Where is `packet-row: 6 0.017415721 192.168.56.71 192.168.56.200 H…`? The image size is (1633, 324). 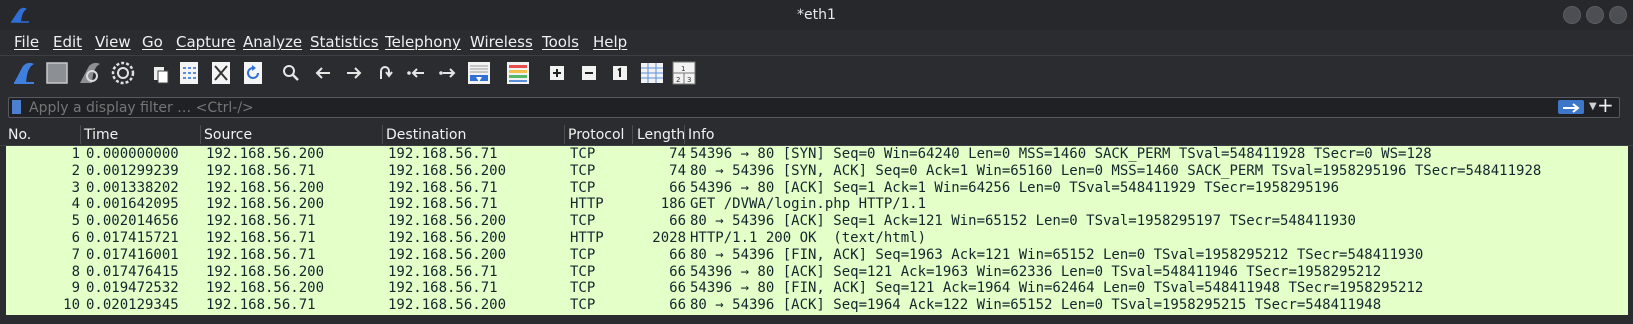 packet-row: 6 0.017415721 192.168.56.71 192.168.56.200 H… is located at coordinates (817, 238).